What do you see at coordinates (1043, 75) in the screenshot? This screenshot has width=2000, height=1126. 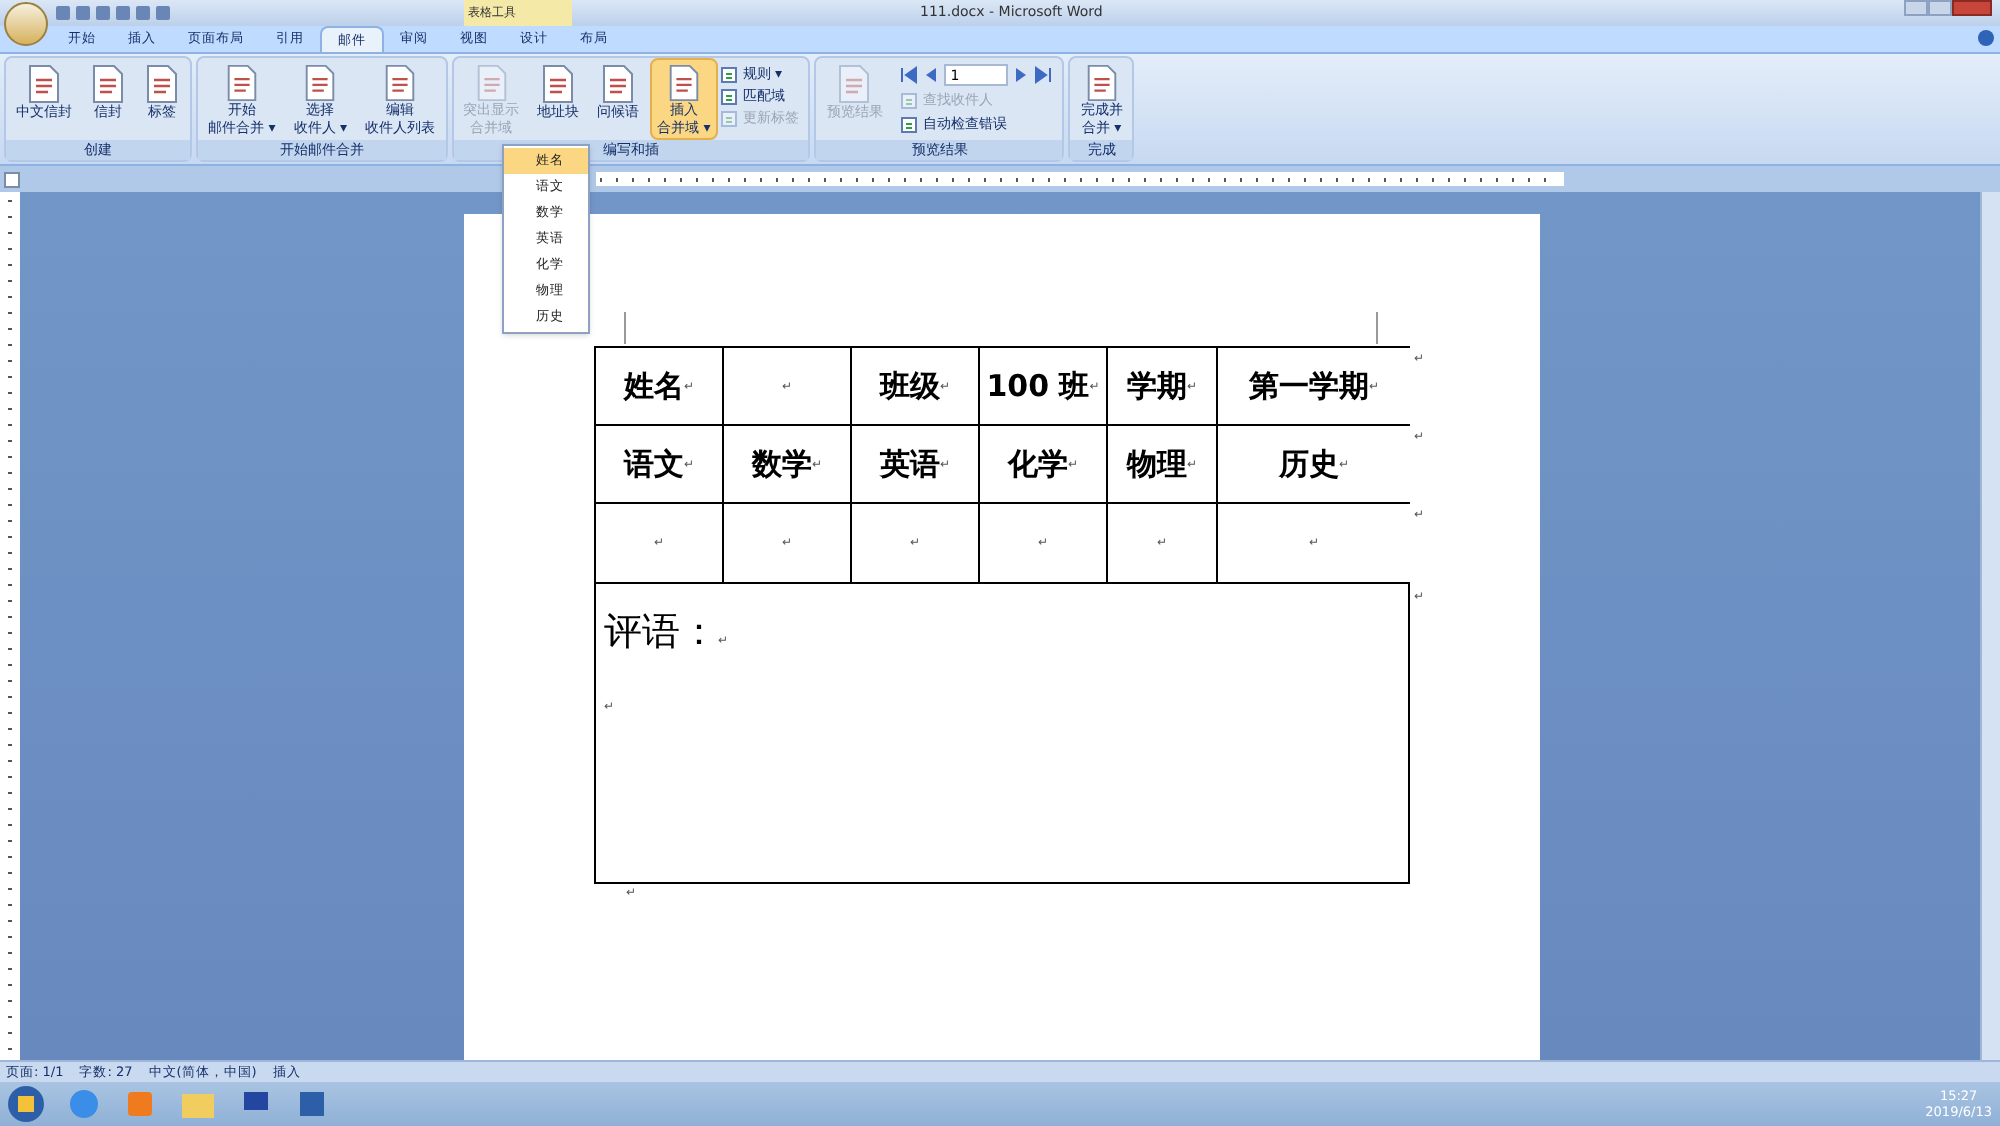 I see `last-icon` at bounding box center [1043, 75].